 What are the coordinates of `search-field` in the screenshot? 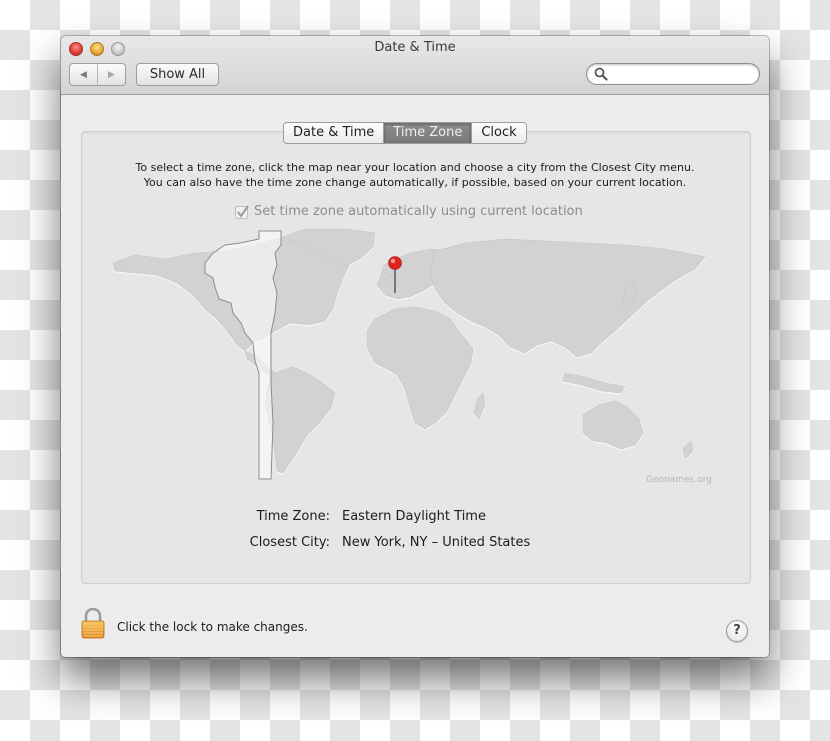 It's located at (673, 74).